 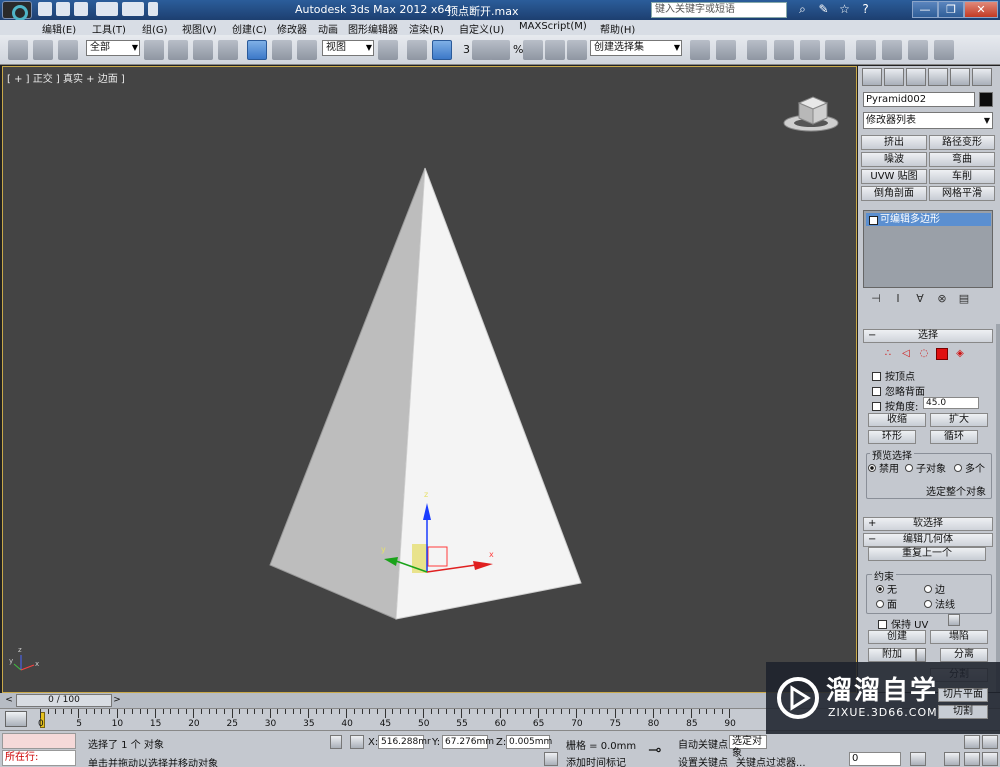 I want to click on constraint-face-radio: 面, so click(x=886, y=603).